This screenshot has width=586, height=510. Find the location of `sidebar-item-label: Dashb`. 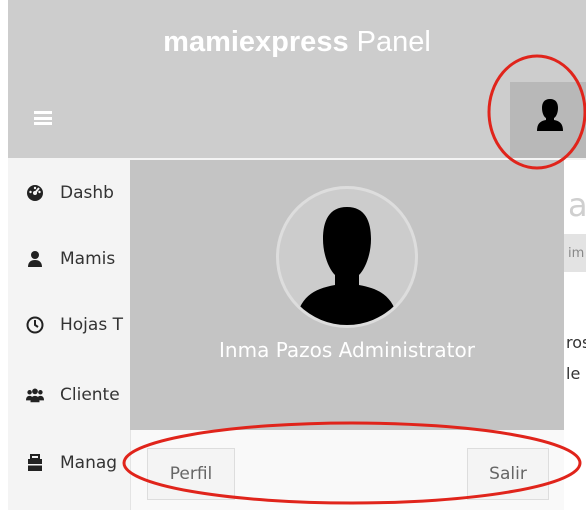

sidebar-item-label: Dashb is located at coordinates (87, 193).